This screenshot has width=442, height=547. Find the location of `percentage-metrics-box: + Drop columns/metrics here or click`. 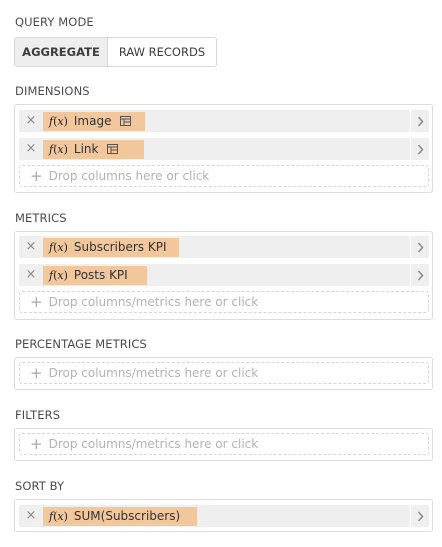

percentage-metrics-box: + Drop columns/metrics here or click is located at coordinates (223, 373).